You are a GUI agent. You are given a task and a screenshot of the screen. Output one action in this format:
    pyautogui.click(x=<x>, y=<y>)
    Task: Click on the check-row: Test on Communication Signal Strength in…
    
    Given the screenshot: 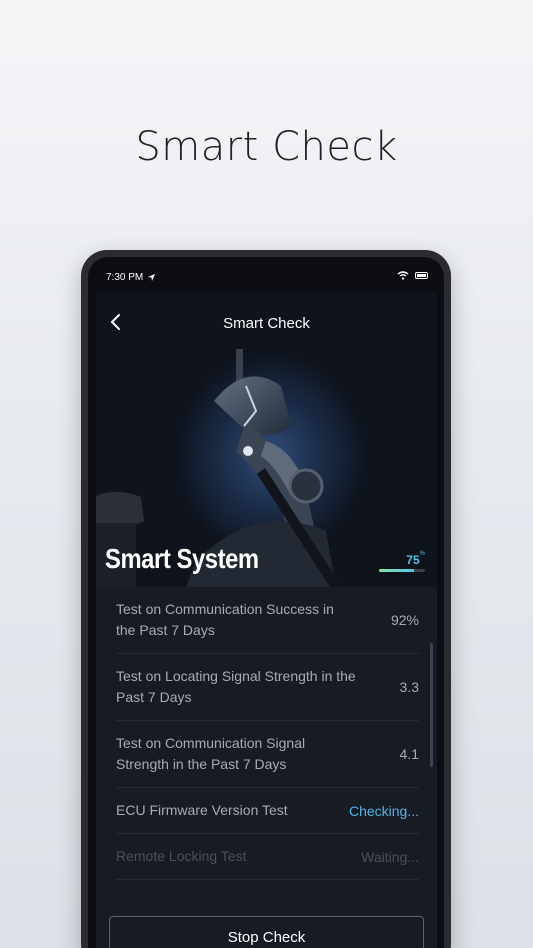 What is the action you would take?
    pyautogui.click(x=267, y=754)
    